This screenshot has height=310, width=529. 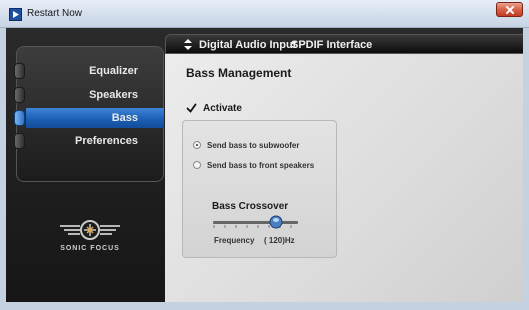 What do you see at coordinates (250, 206) in the screenshot?
I see `crossover-title: Bass Crossover` at bounding box center [250, 206].